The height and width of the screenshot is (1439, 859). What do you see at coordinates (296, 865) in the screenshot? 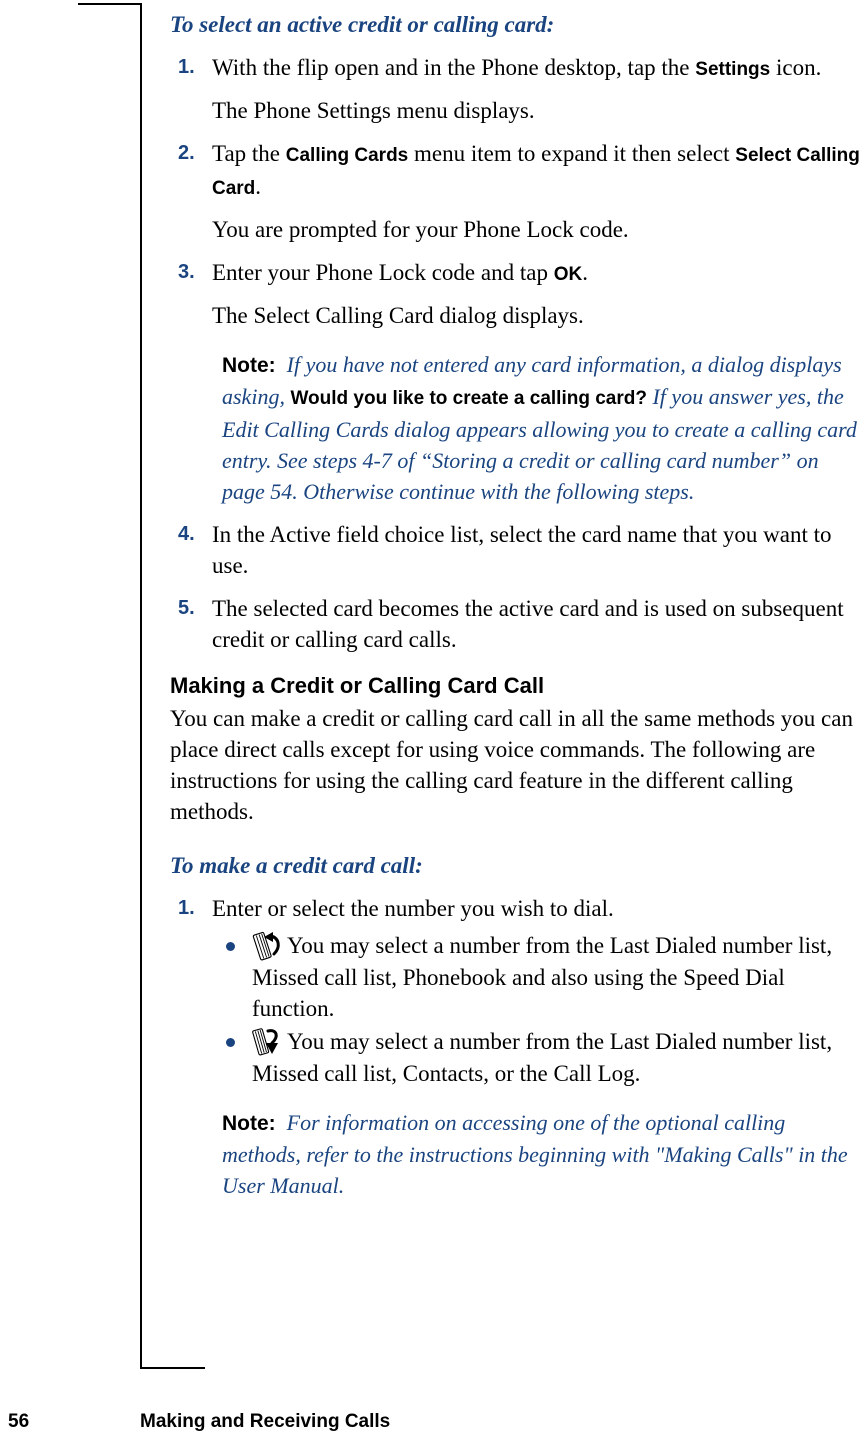
I see `procedure-heading-credit-card-call: To make a credit card call:` at bounding box center [296, 865].